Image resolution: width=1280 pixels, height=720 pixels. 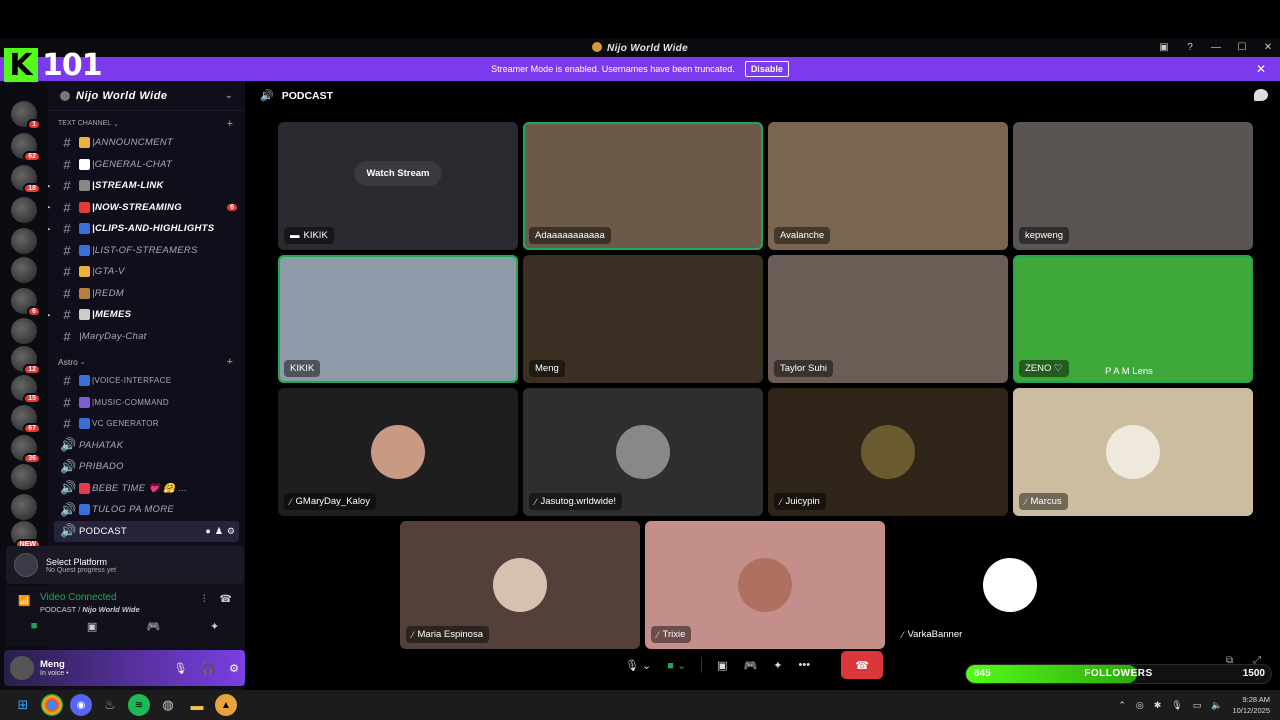 I want to click on help-icon: ?, so click(x=1190, y=47).